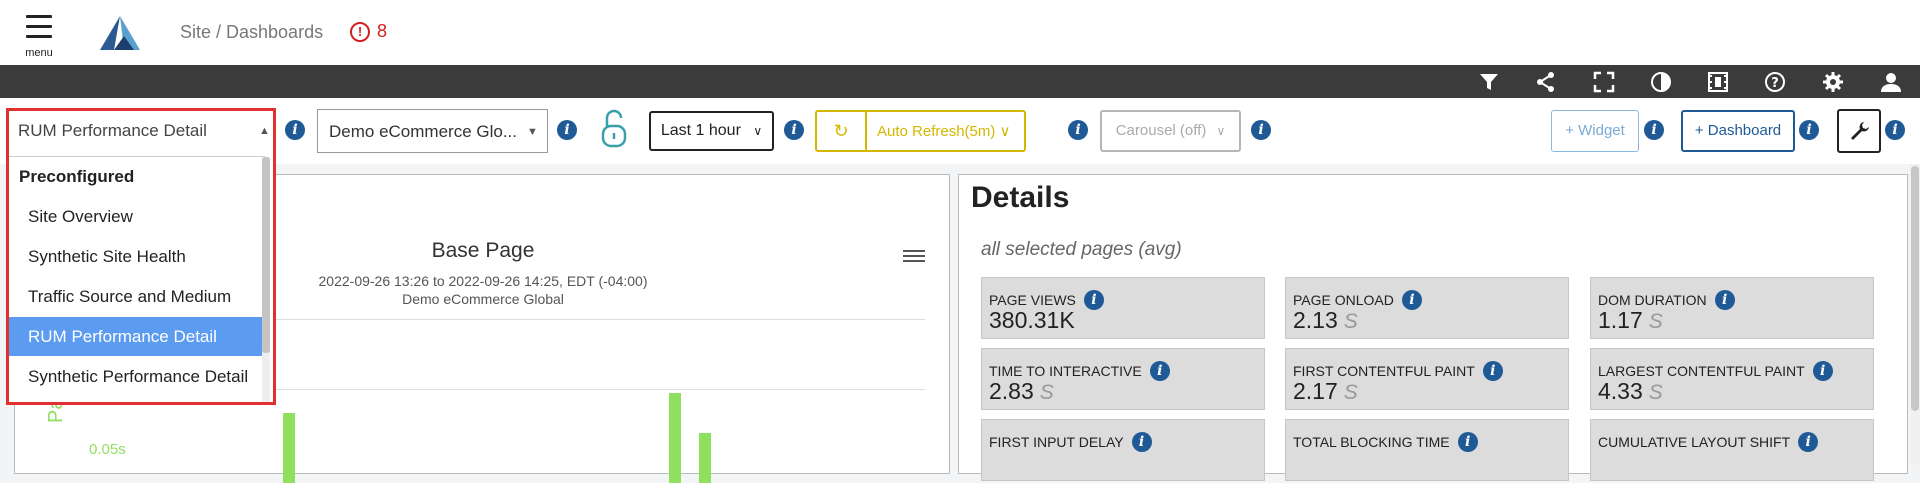 The image size is (1920, 483). I want to click on metric-value-row: 2.13 S, so click(1325, 320).